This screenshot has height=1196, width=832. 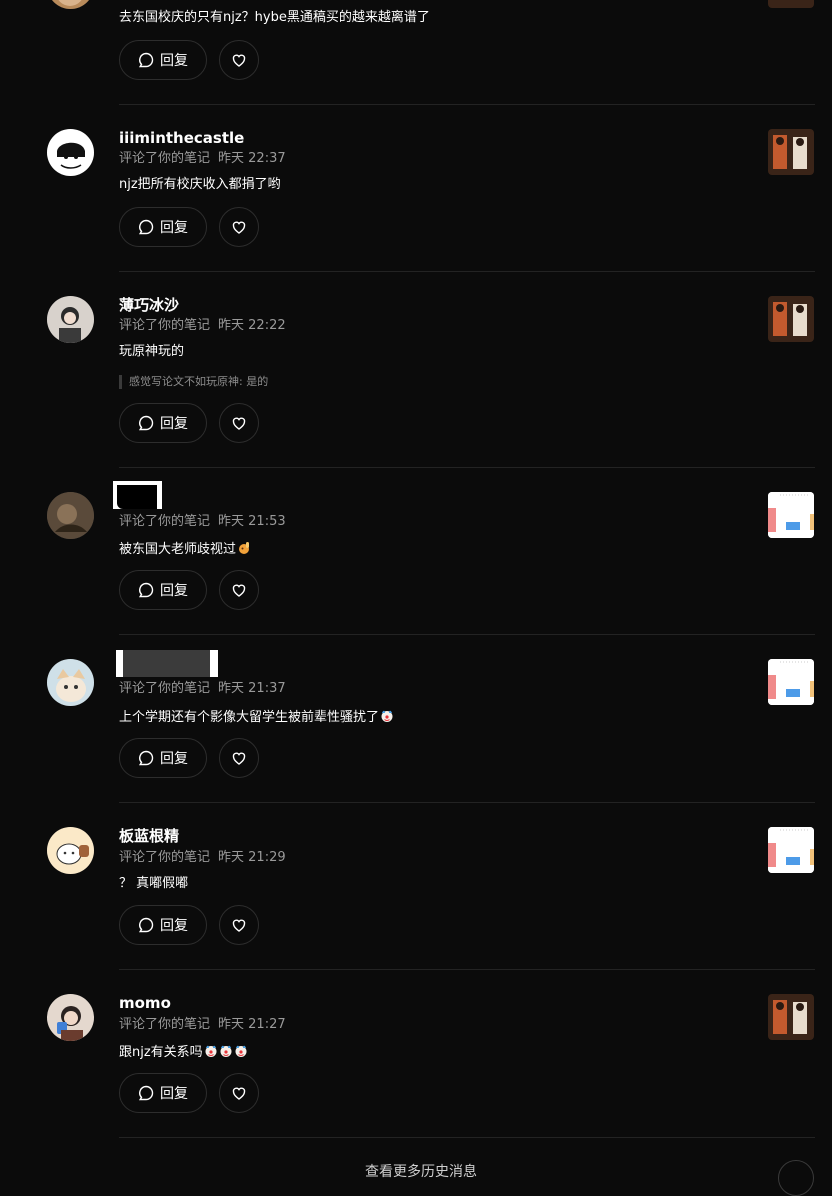 I want to click on timestamp: 昨天 21:27, so click(x=252, y=1024).